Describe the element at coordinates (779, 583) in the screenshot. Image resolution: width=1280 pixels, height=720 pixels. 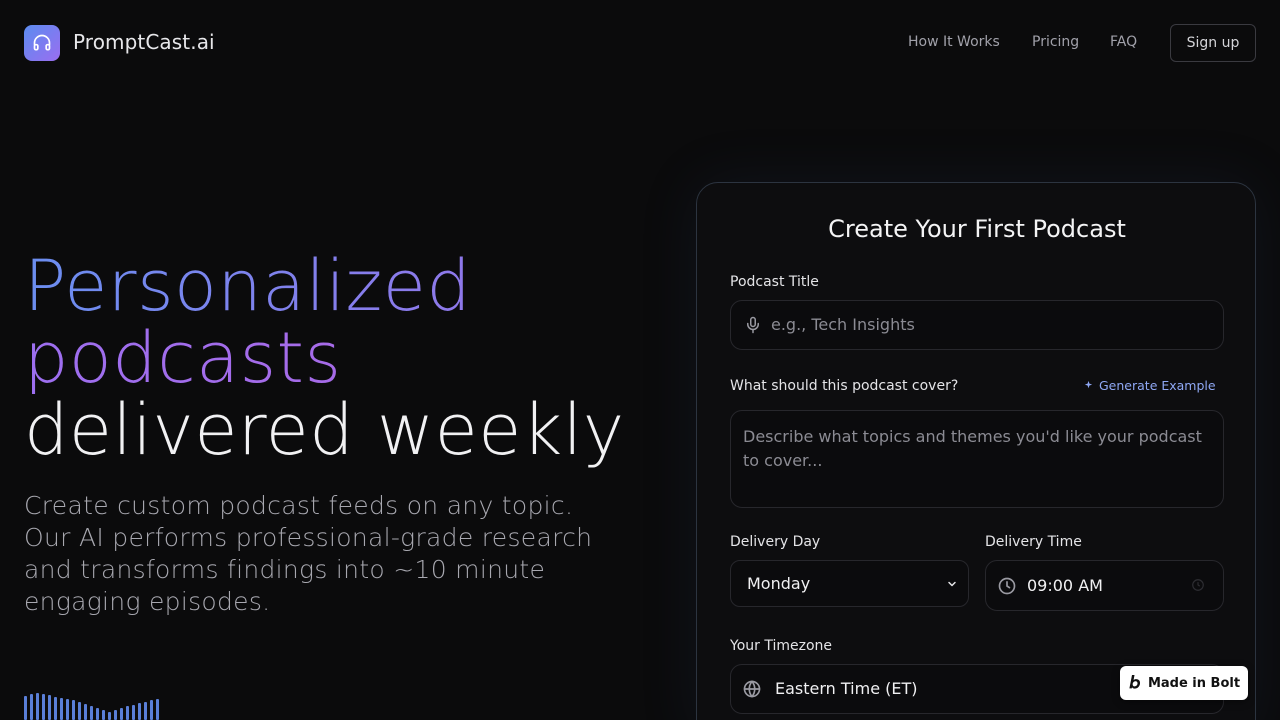
I see `delivery-day-value: Monday` at that location.